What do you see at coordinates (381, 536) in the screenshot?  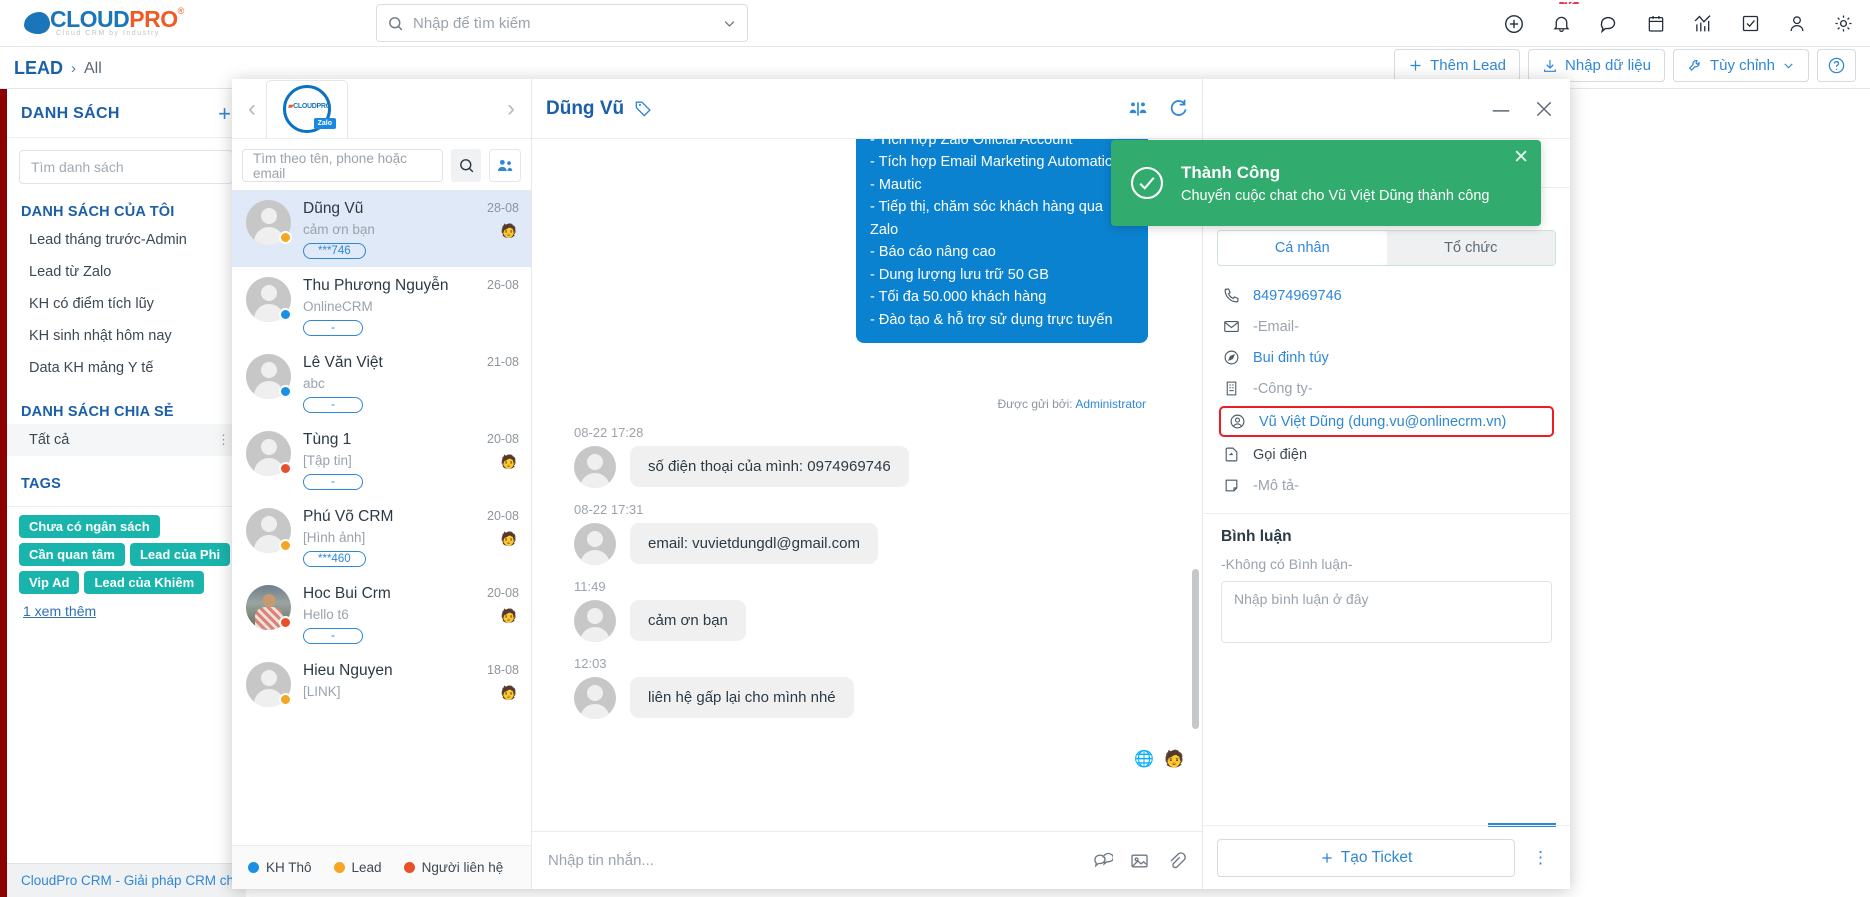 I see `conversation-item-phu-vo-crm: Phú Võ CRM [Hình ảnh] ***460 20-08 🧑` at bounding box center [381, 536].